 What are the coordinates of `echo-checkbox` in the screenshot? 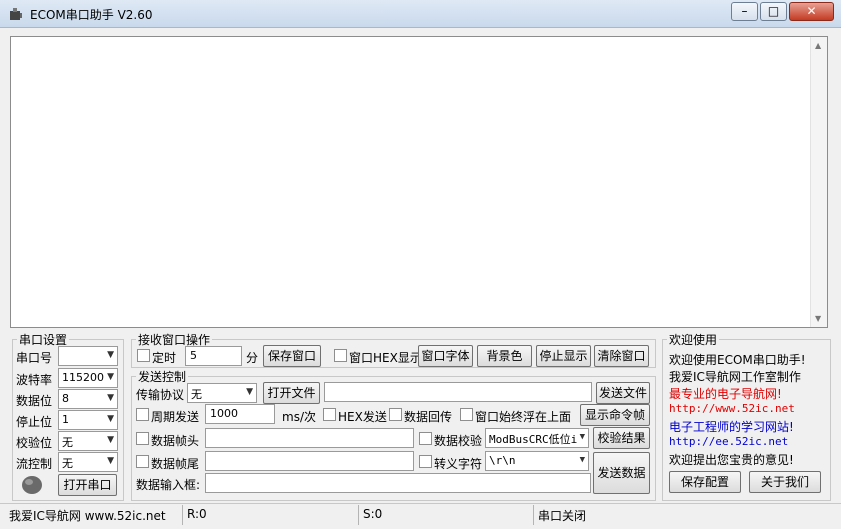 It's located at (395, 414).